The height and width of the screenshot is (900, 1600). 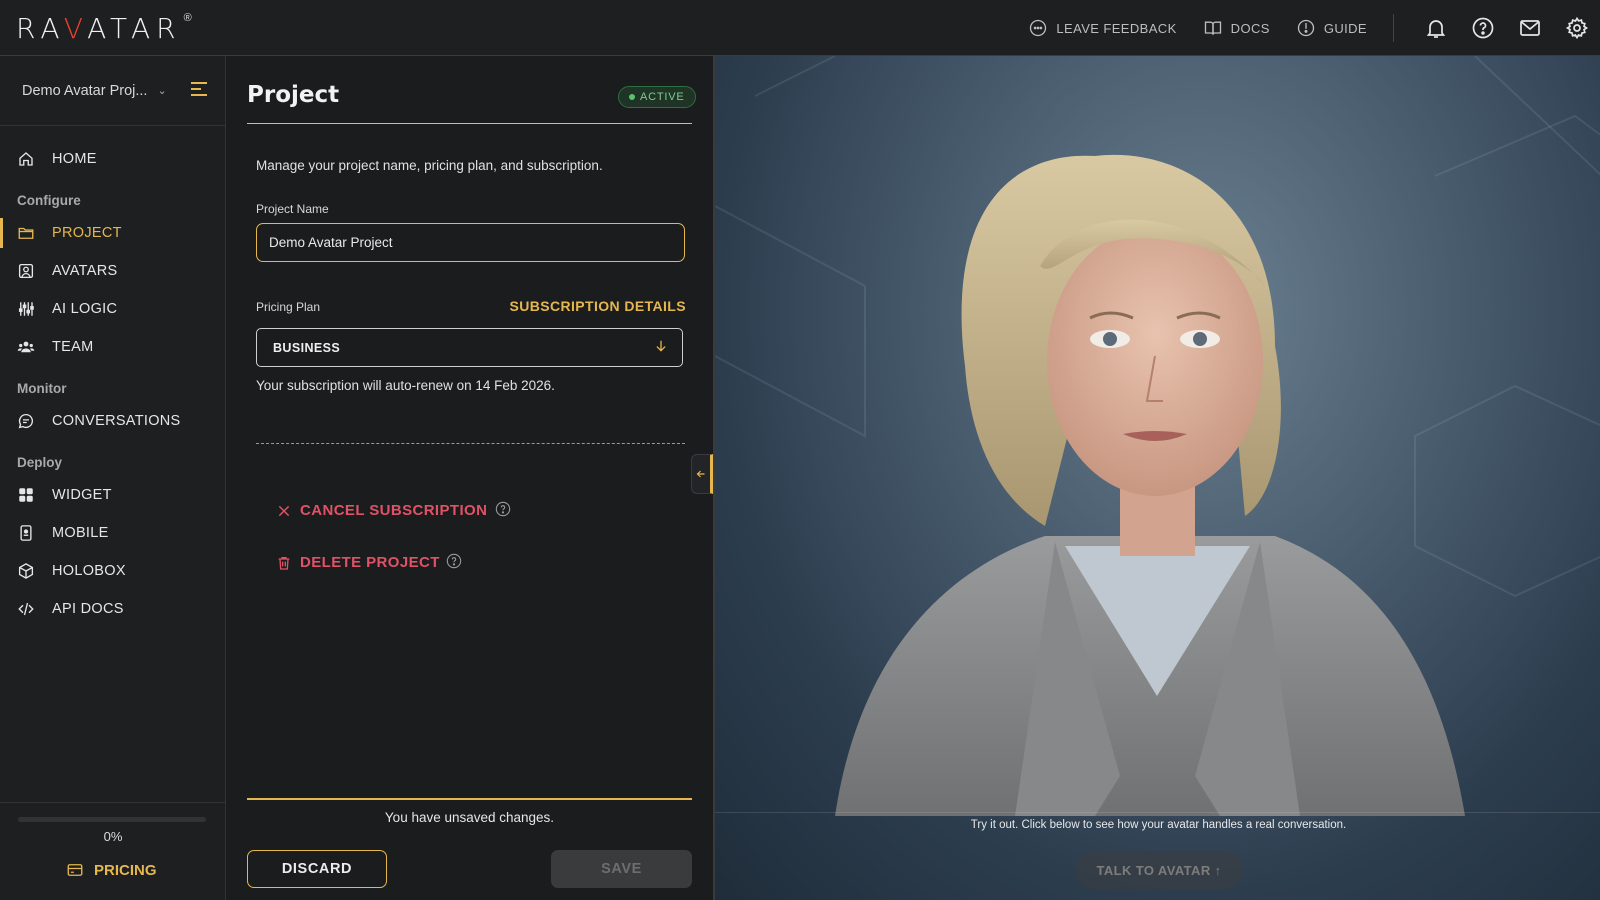 I want to click on card-icon, so click(x=75, y=870).